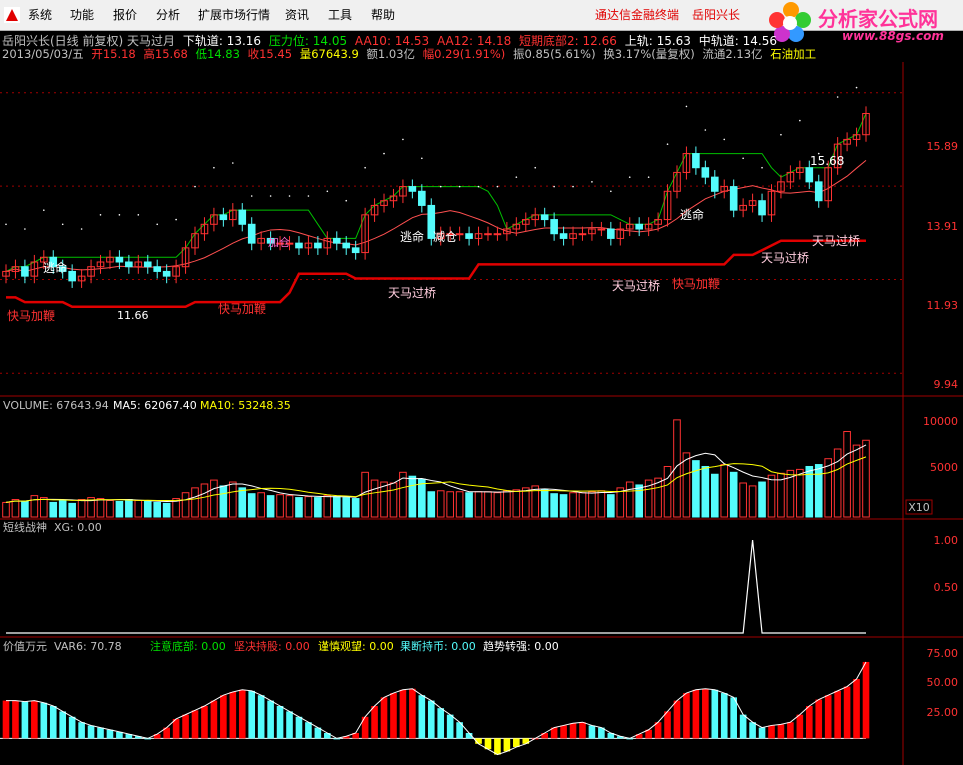 The width and height of the screenshot is (963, 765). I want to click on volume-bars, so click(436, 468).